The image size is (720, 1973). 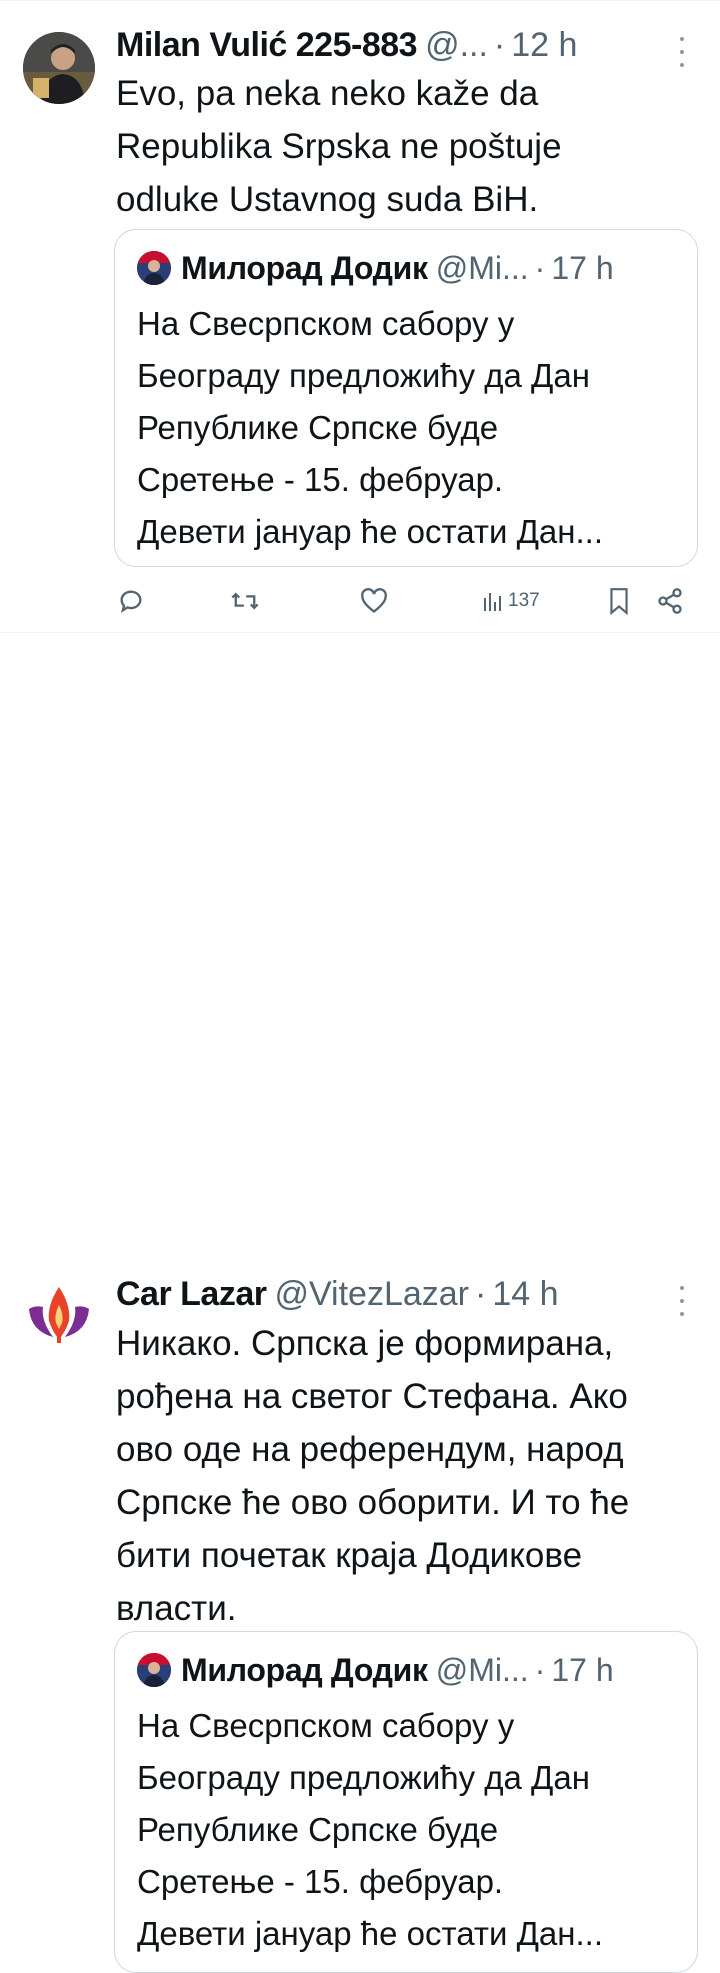 I want to click on reply-icon, so click(x=131, y=601).